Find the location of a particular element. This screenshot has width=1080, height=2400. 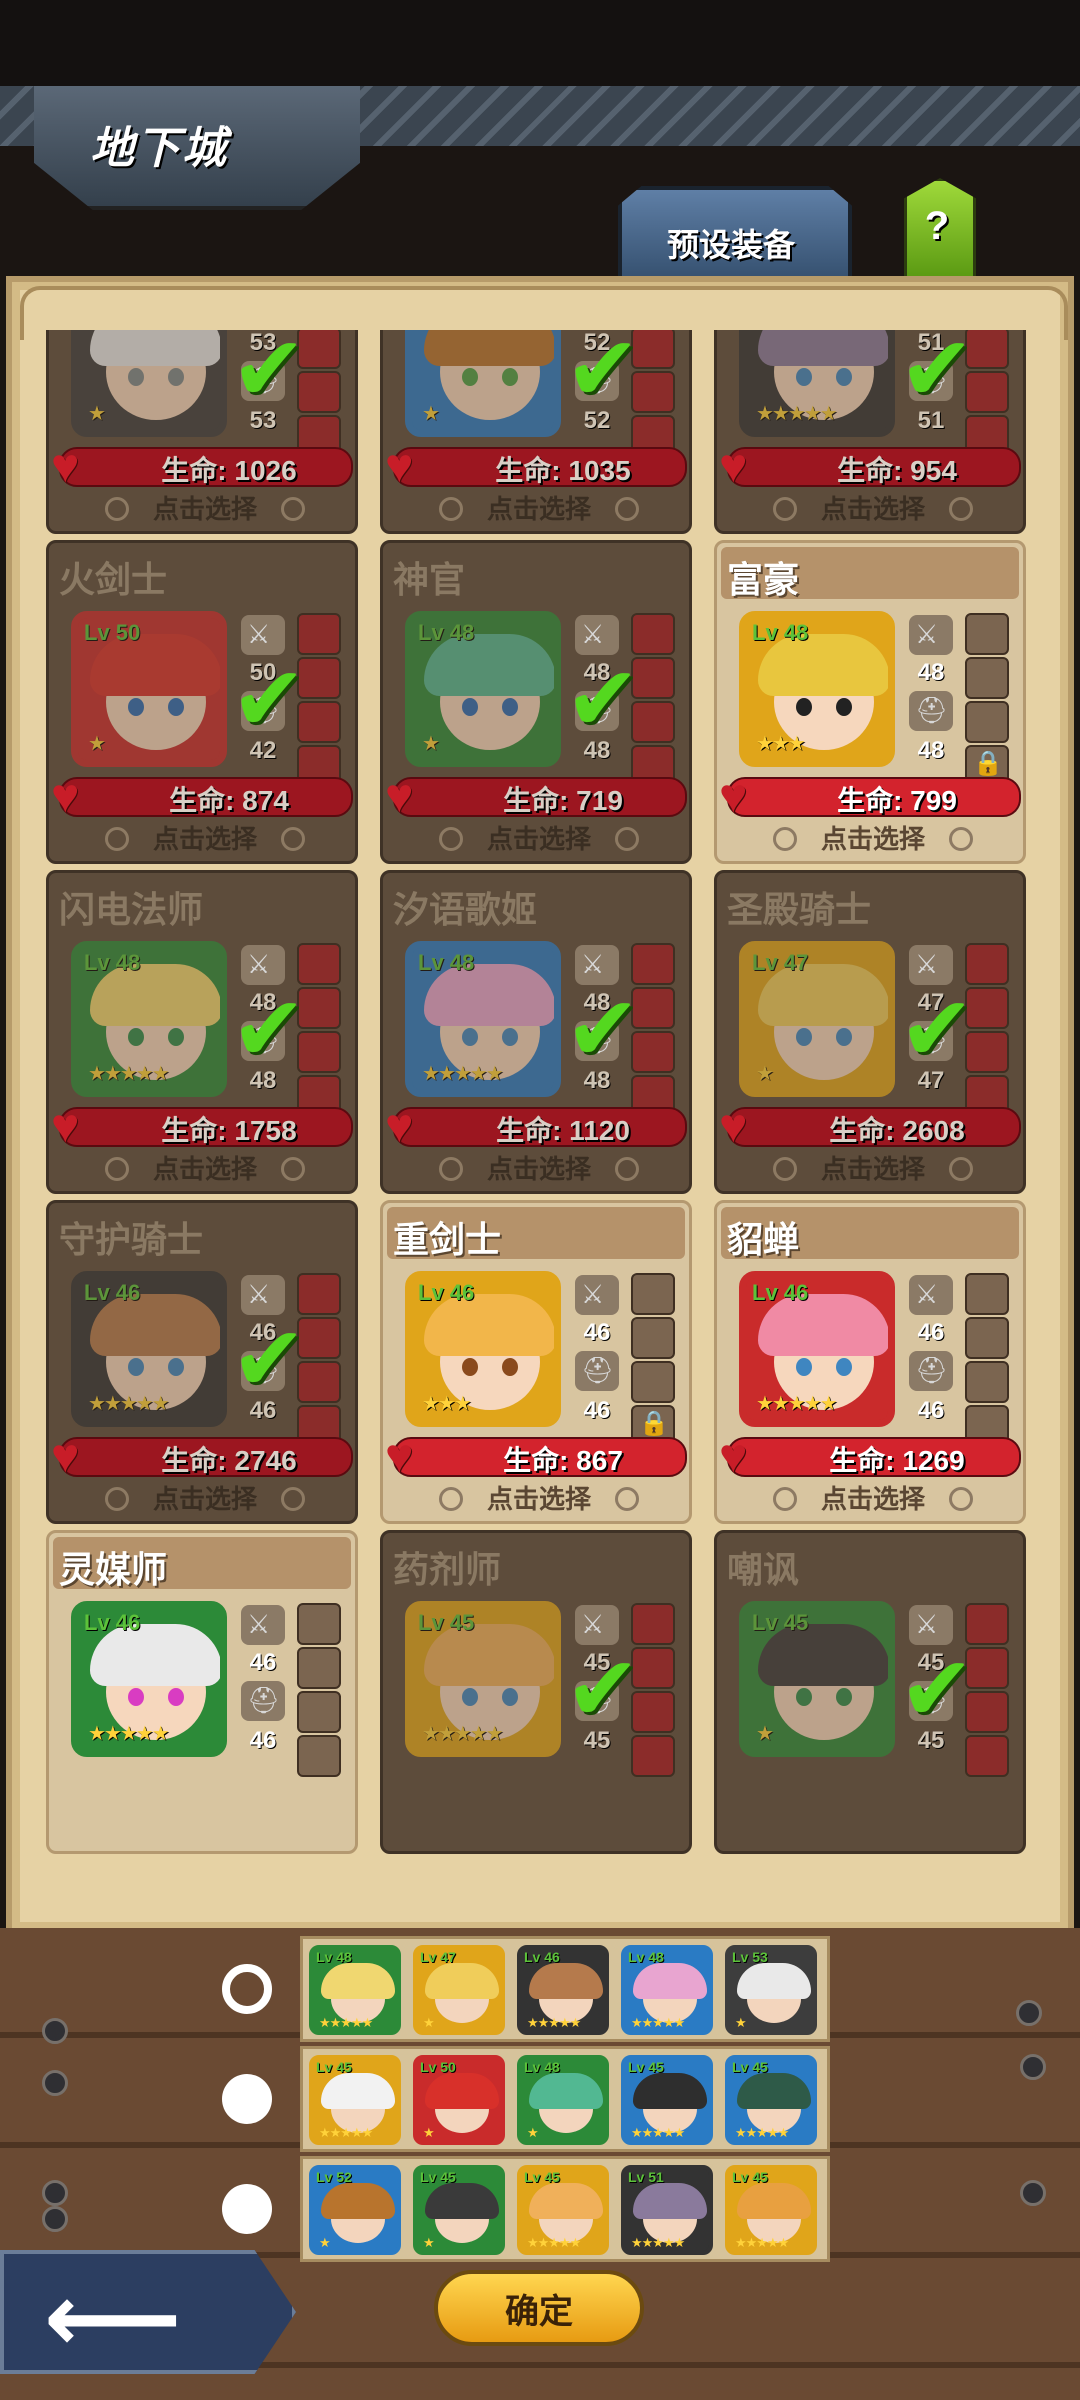

hero-portrait: Lv 53★ is located at coordinates (149, 383).